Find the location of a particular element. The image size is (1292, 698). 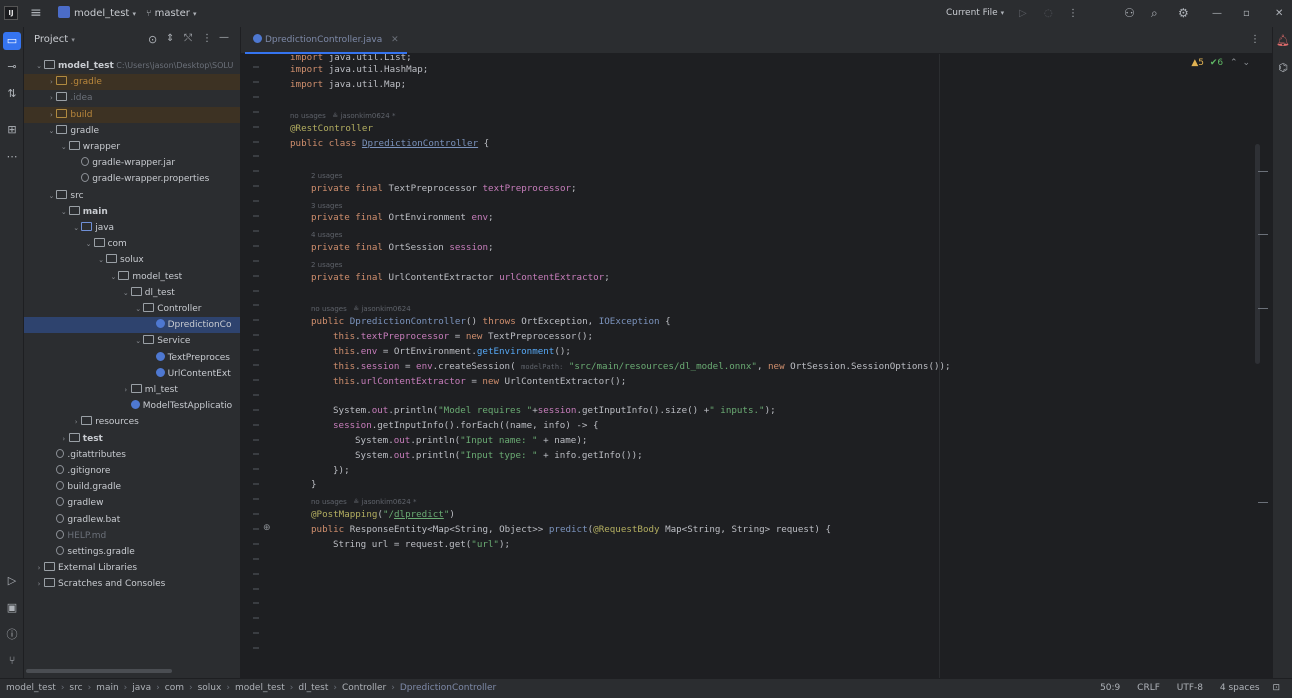

tree-item: gradle-wrapper.properties is located at coordinates (132, 179).